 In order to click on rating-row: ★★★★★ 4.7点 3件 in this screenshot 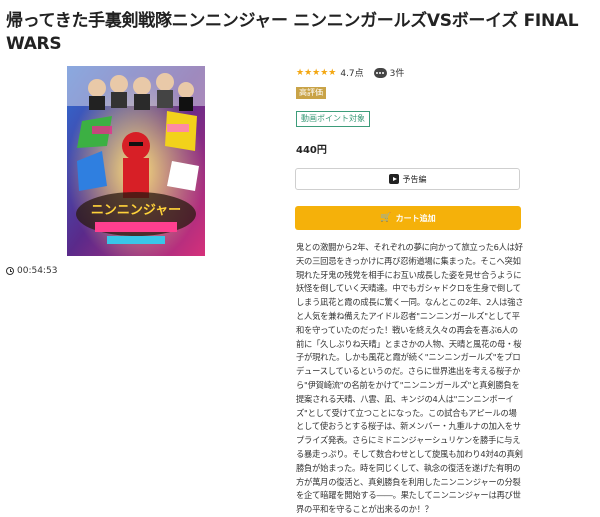, I will do `click(350, 72)`.